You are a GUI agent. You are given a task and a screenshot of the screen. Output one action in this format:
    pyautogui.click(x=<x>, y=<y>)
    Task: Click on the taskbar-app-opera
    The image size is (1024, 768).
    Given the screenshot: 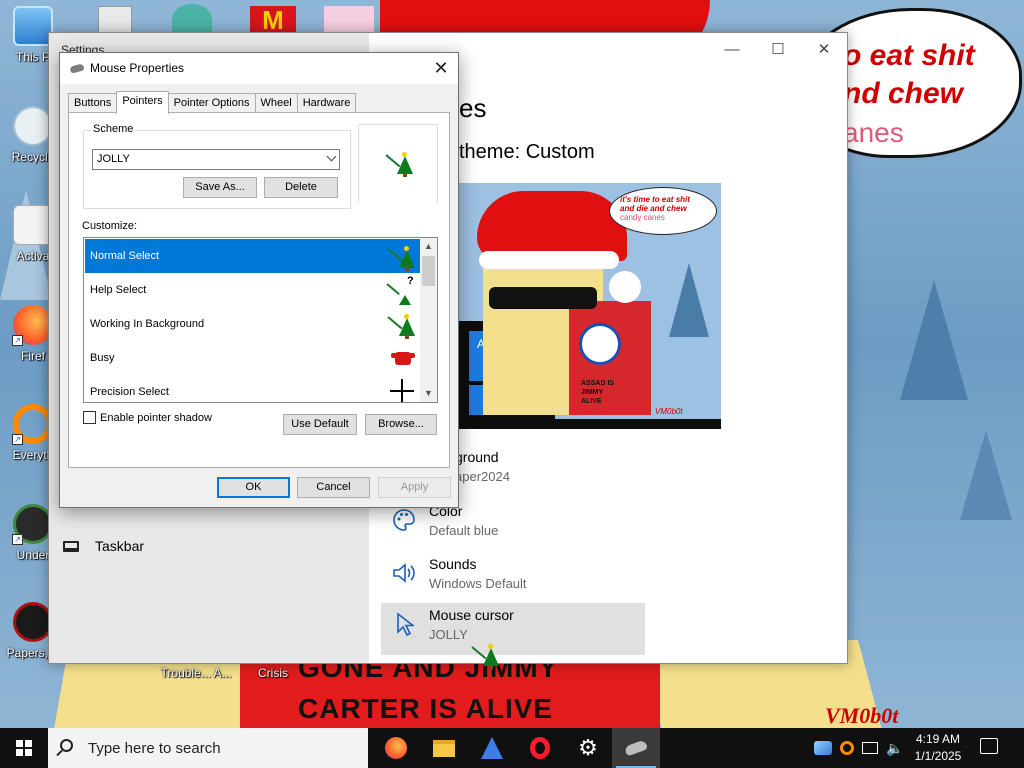 What is the action you would take?
    pyautogui.click(x=540, y=748)
    